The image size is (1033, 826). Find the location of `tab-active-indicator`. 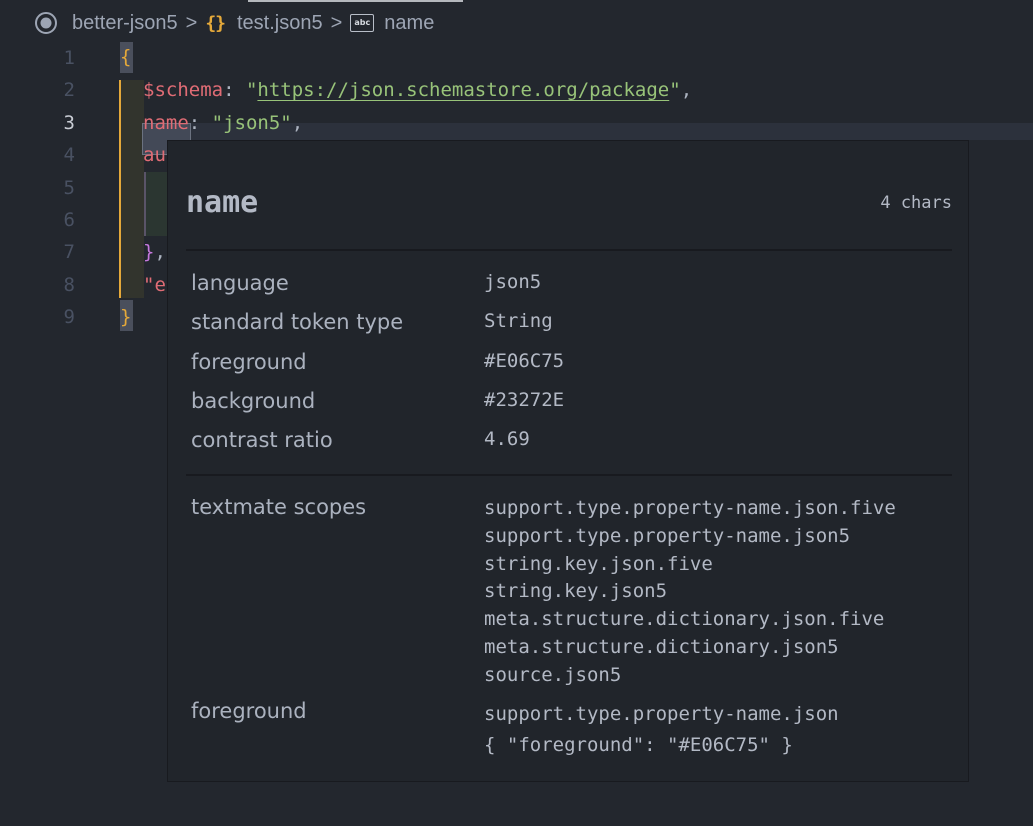

tab-active-indicator is located at coordinates (355, 1).